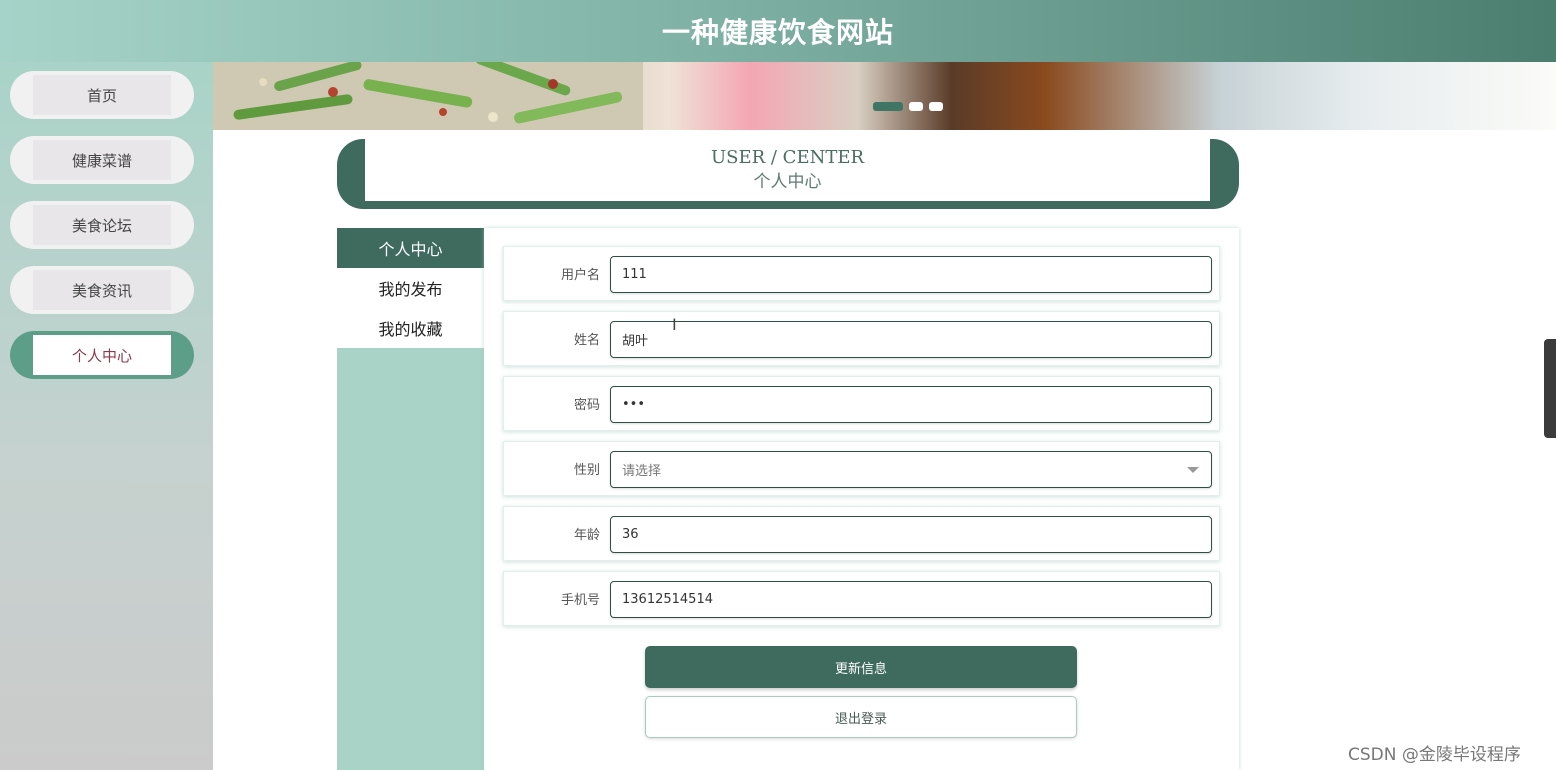 The image size is (1556, 770). Describe the element at coordinates (586, 405) in the screenshot. I see `password-label: 密码` at that location.